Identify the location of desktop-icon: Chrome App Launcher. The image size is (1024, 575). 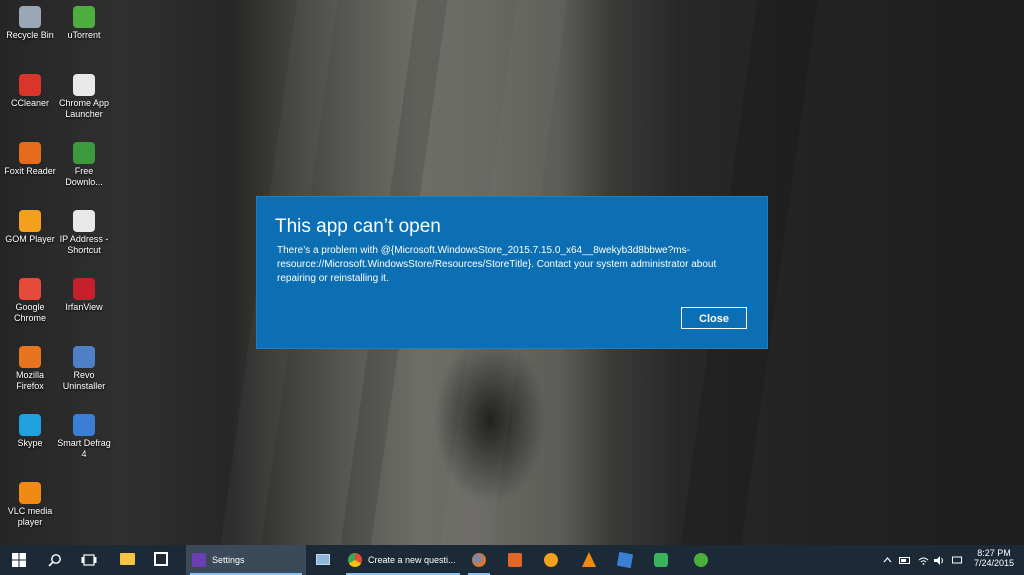
(84, 96).